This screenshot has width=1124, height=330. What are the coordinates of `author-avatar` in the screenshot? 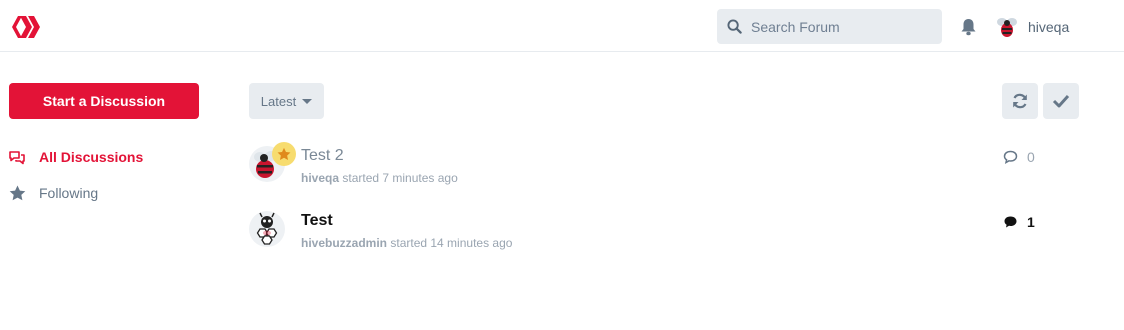 It's located at (267, 229).